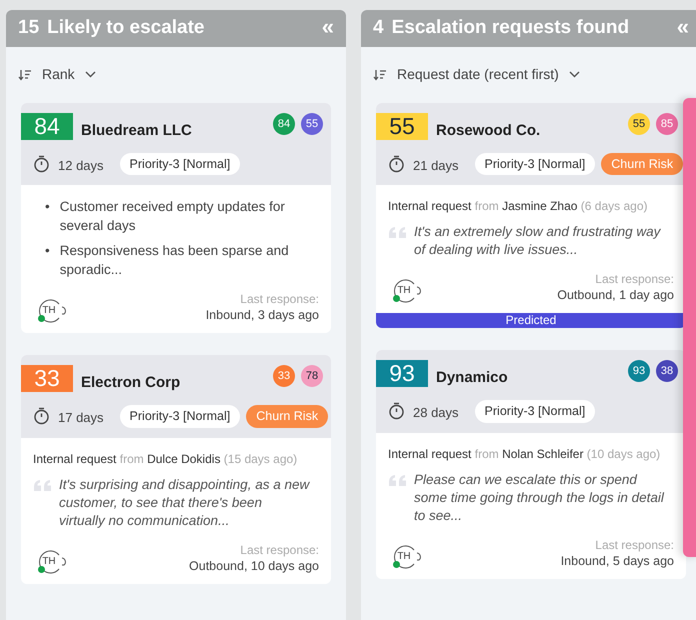  Describe the element at coordinates (436, 413) in the screenshot. I see `duration: 28 days` at that location.